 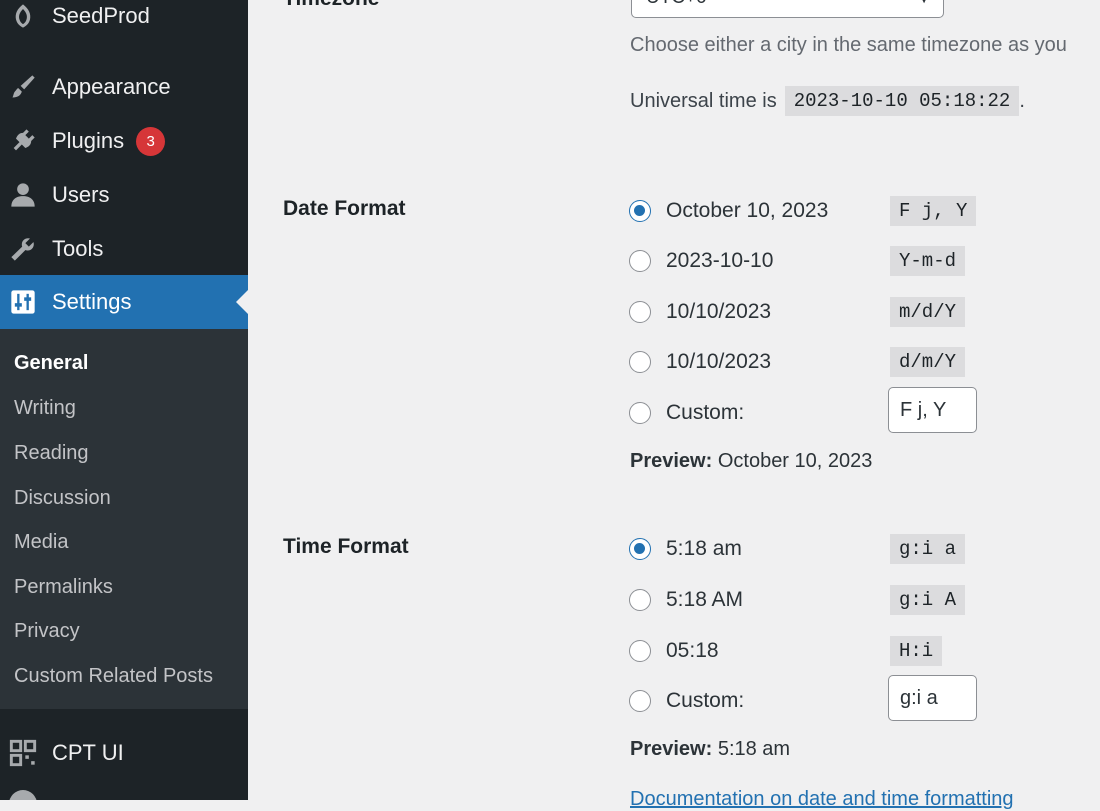 I want to click on submenu-item-privacy: Privacy, so click(x=47, y=631).